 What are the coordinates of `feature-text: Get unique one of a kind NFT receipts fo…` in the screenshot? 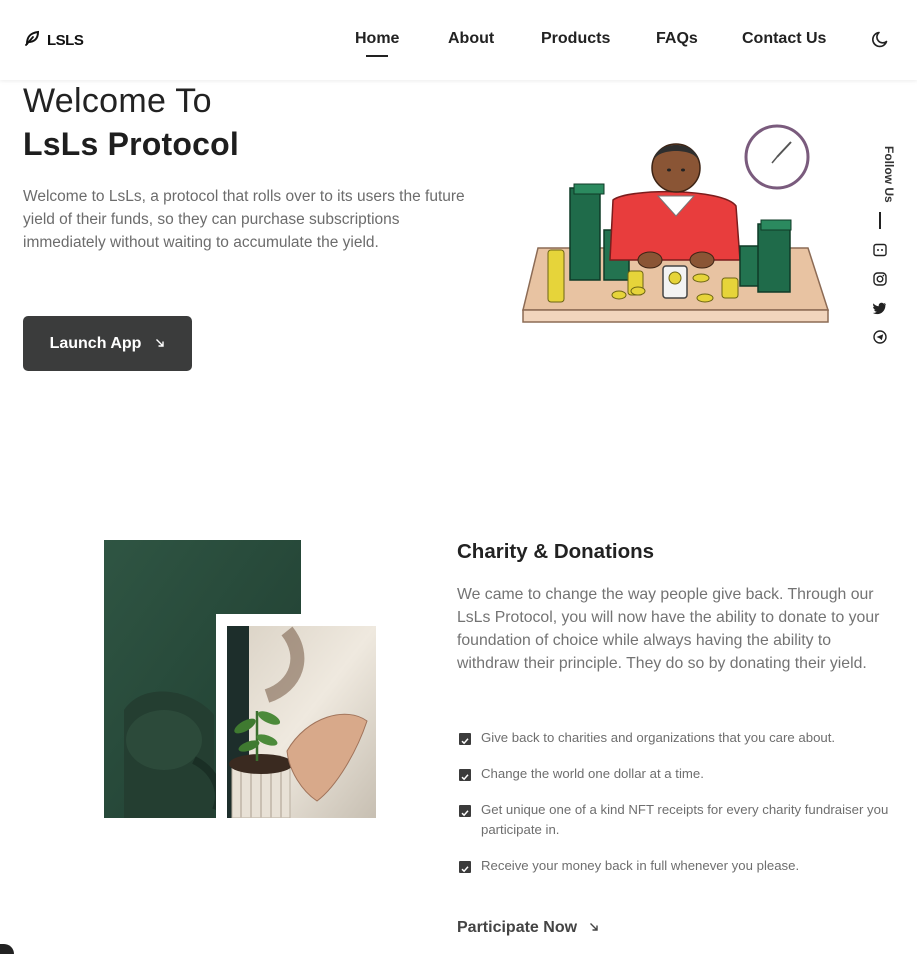 It's located at (685, 819).